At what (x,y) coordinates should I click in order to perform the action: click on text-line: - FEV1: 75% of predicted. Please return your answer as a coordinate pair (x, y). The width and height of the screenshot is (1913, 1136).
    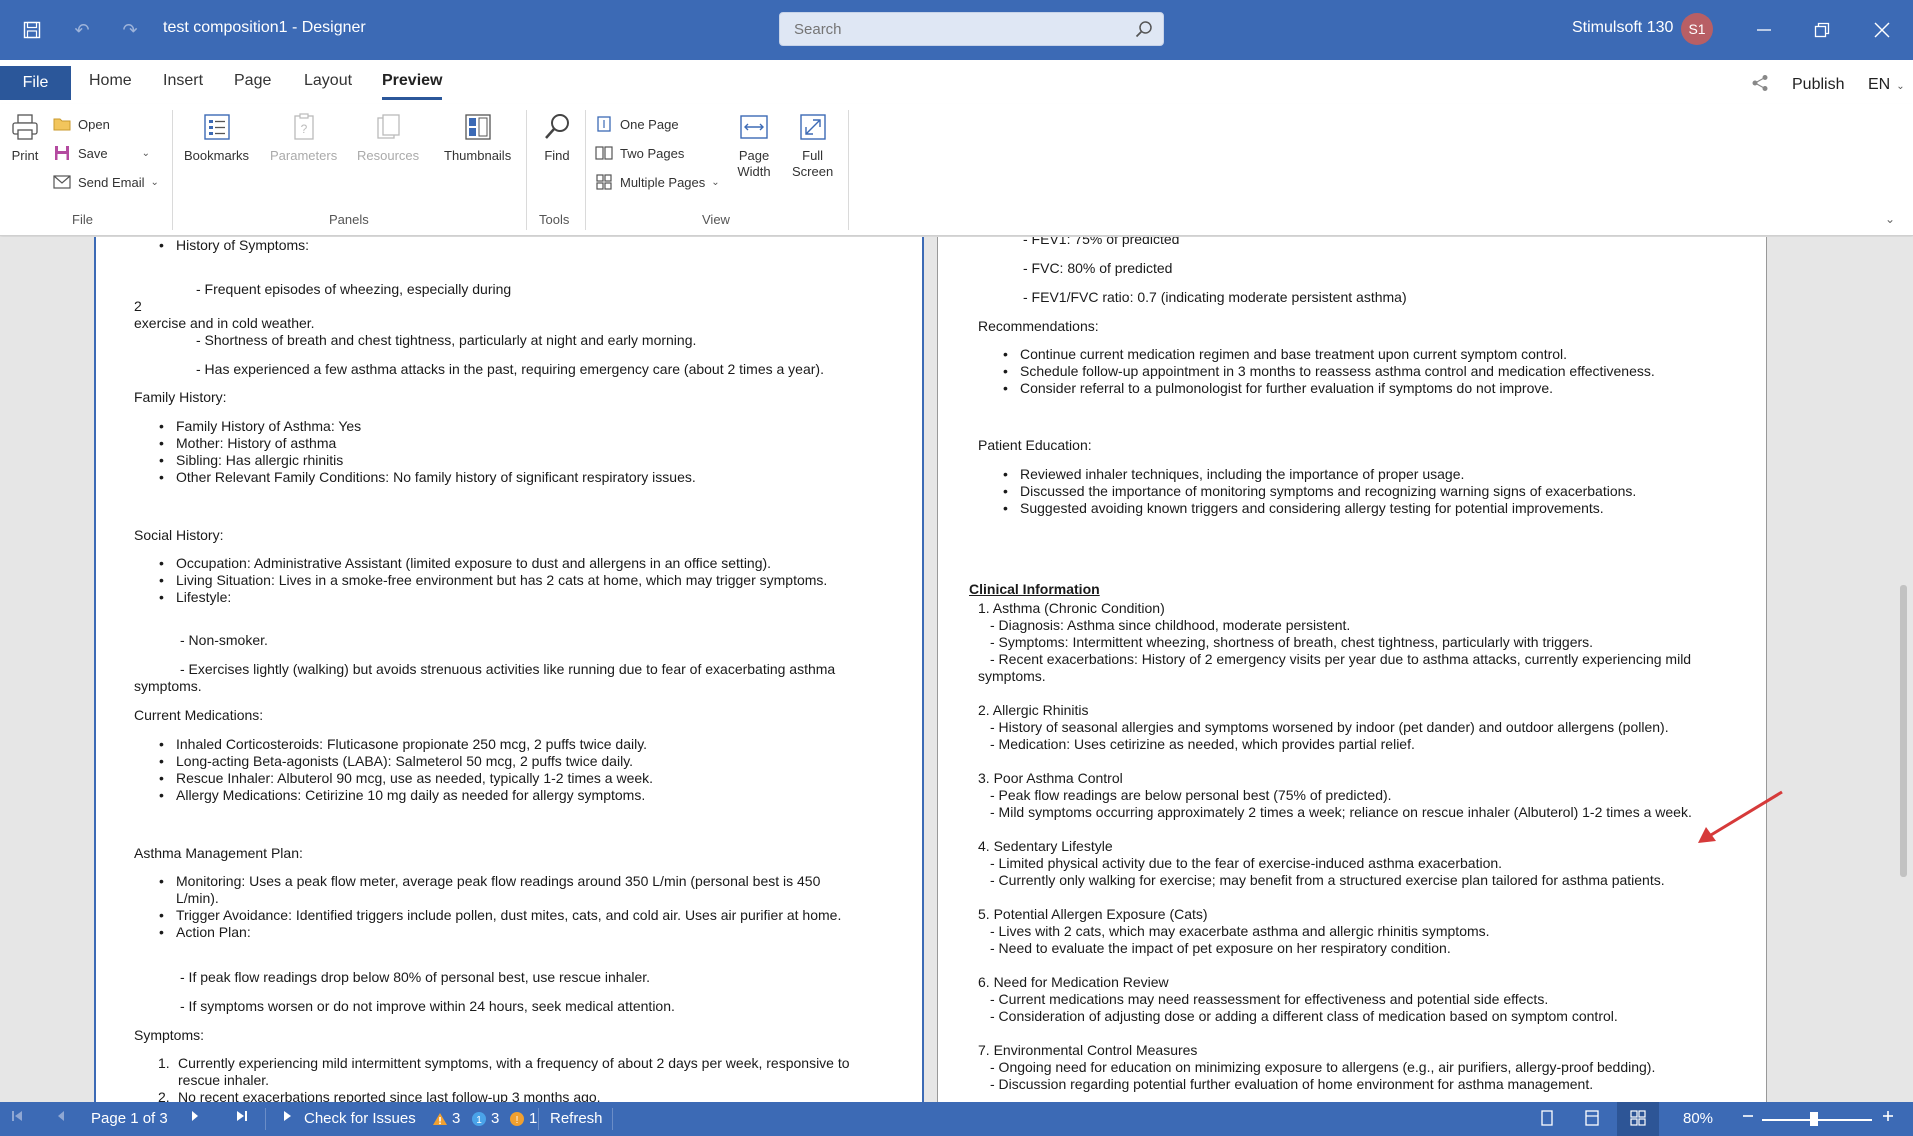
    Looking at the image, I should click on (1101, 242).